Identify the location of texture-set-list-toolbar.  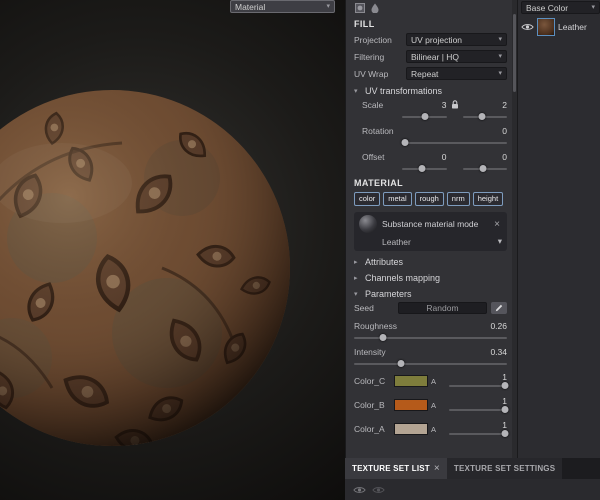
(472, 489).